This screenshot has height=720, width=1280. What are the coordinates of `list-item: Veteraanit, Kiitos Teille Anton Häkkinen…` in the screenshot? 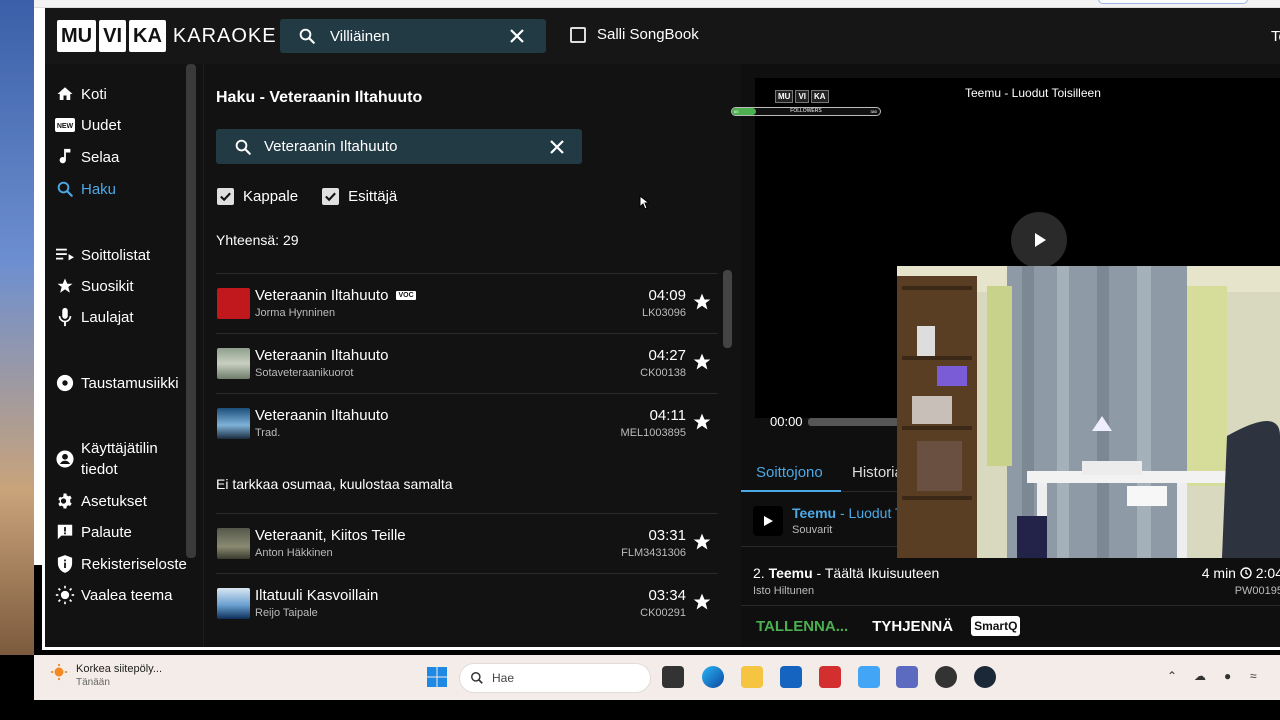 It's located at (467, 543).